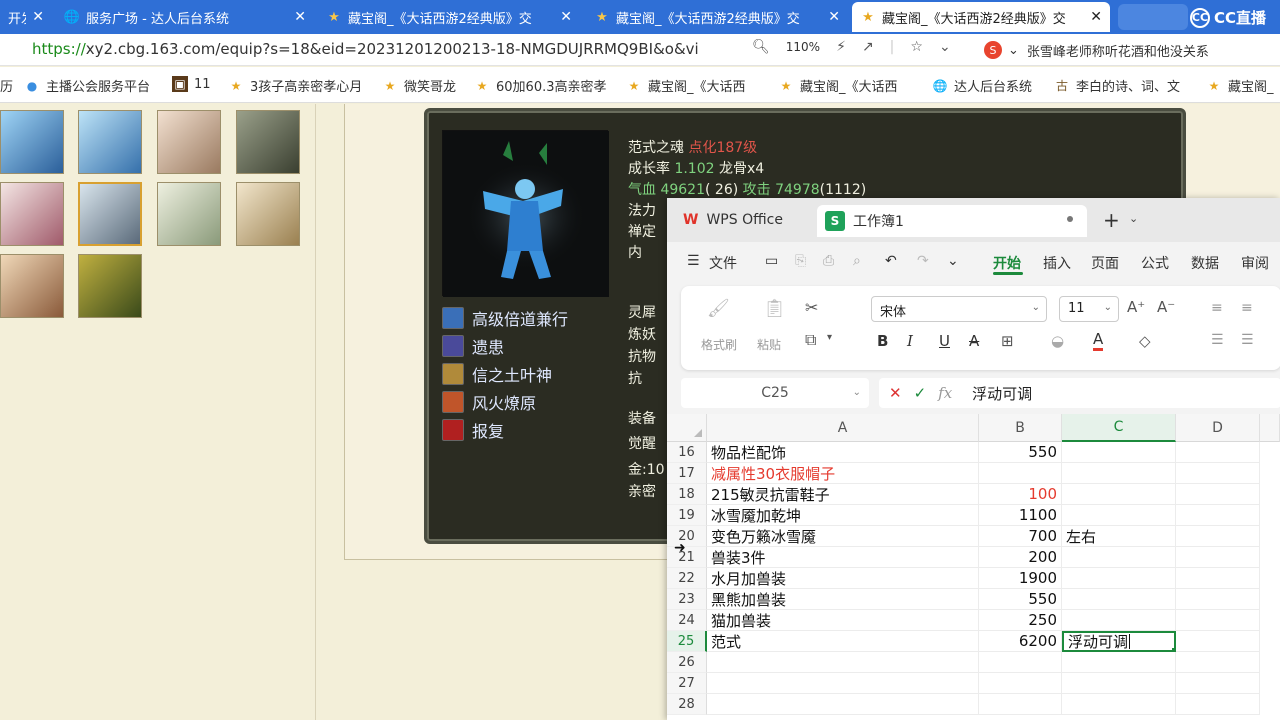 This screenshot has height=720, width=1280. What do you see at coordinates (843, 683) in the screenshot?
I see `cell-a27` at bounding box center [843, 683].